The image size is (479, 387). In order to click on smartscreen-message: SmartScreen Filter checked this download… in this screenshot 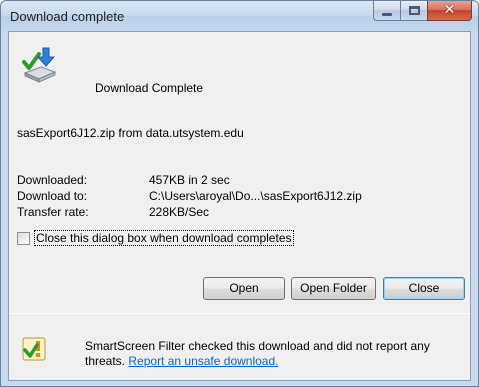, I will do `click(270, 354)`.